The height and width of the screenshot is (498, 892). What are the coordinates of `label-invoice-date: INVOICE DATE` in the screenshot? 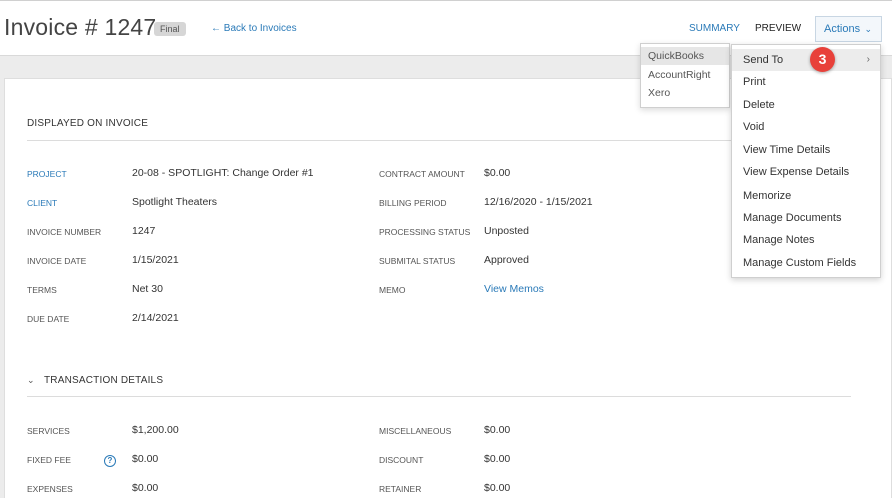 It's located at (57, 261).